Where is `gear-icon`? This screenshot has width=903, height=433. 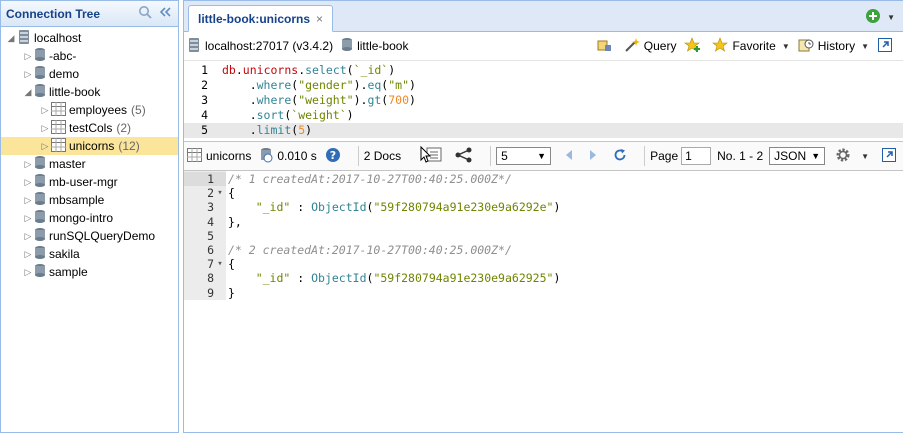 gear-icon is located at coordinates (843, 156).